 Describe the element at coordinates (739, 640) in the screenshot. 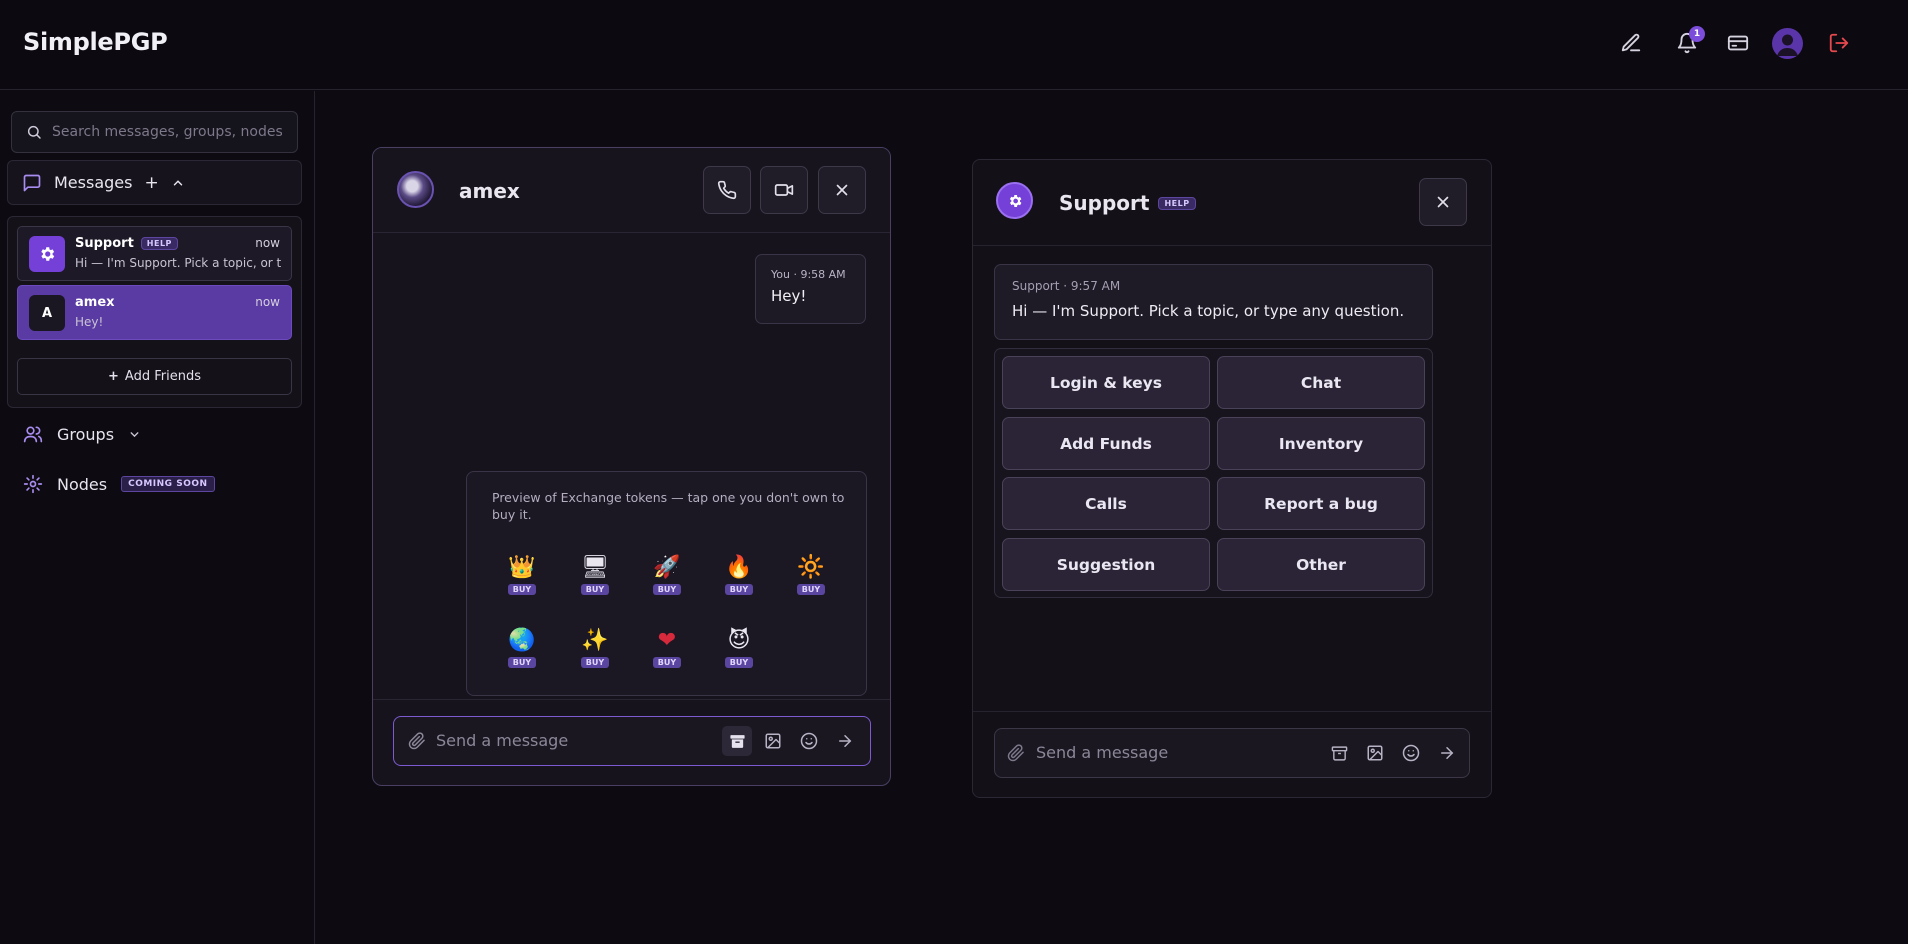

I see `devil-icon: 😈` at that location.